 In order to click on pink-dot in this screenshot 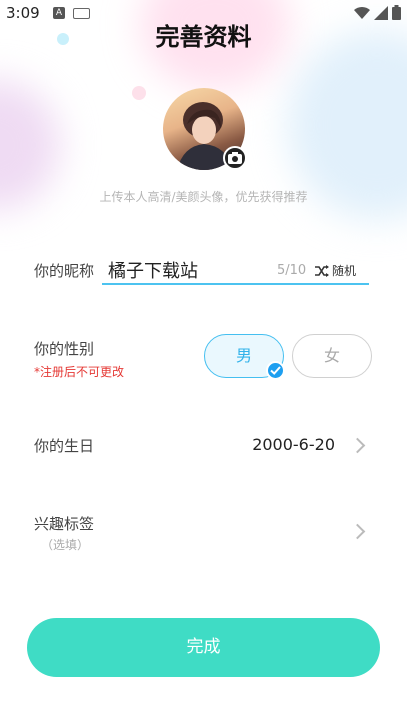, I will do `click(139, 93)`.